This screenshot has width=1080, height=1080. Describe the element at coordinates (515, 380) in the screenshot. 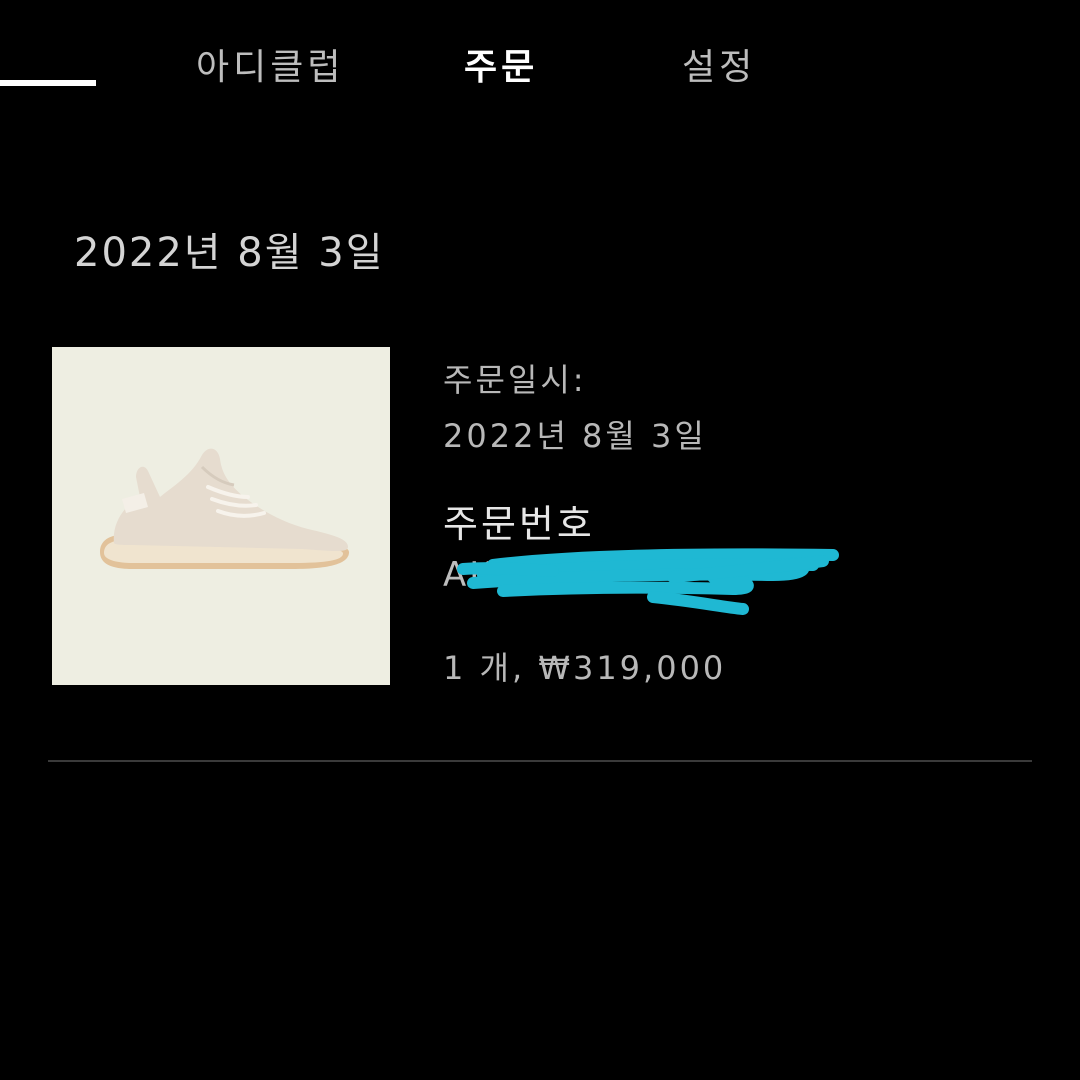

I see `order-date-label: 주문일시:` at that location.